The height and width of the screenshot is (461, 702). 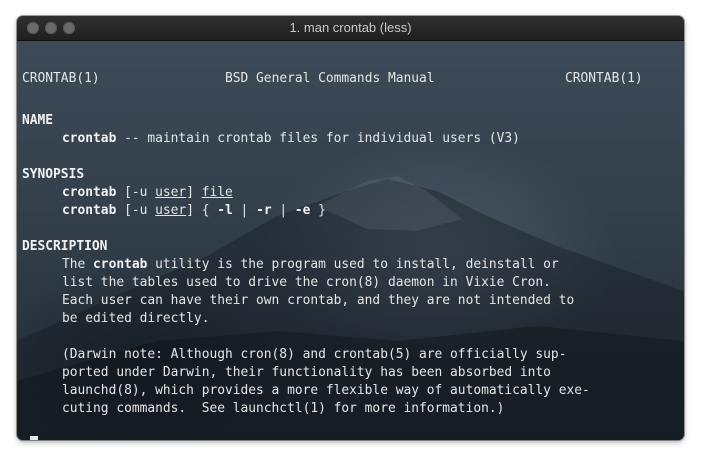 I want to click on pager-prompt: :, so click(x=26, y=438).